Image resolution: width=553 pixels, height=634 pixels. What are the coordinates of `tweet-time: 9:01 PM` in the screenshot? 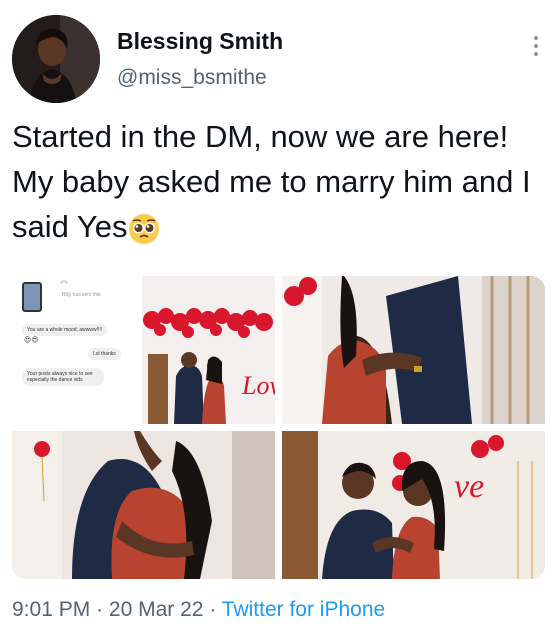 It's located at (51, 609).